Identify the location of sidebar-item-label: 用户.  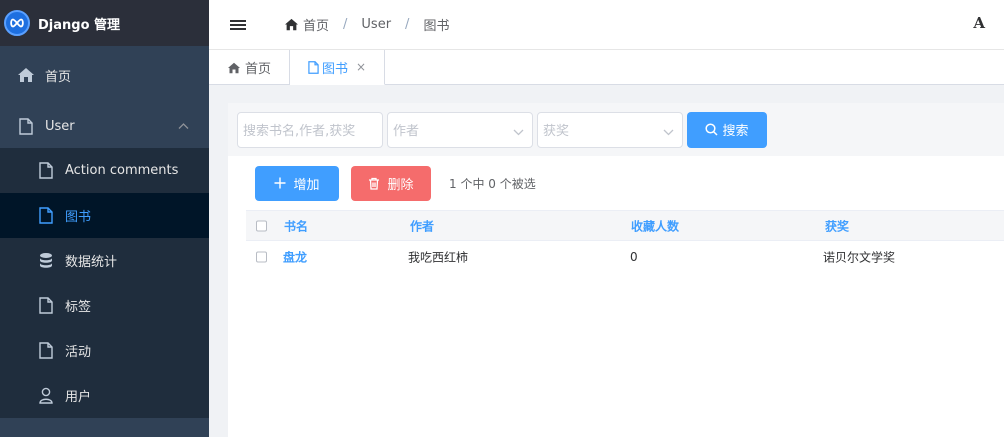
(78, 397).